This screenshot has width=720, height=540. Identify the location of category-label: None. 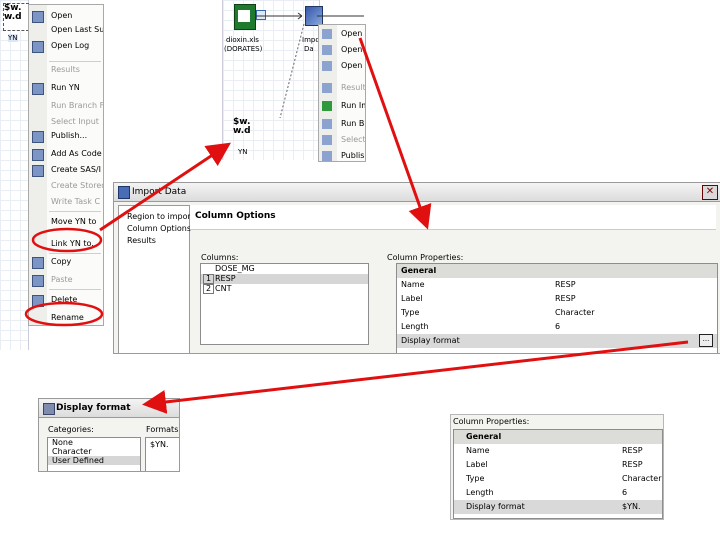
(62, 442).